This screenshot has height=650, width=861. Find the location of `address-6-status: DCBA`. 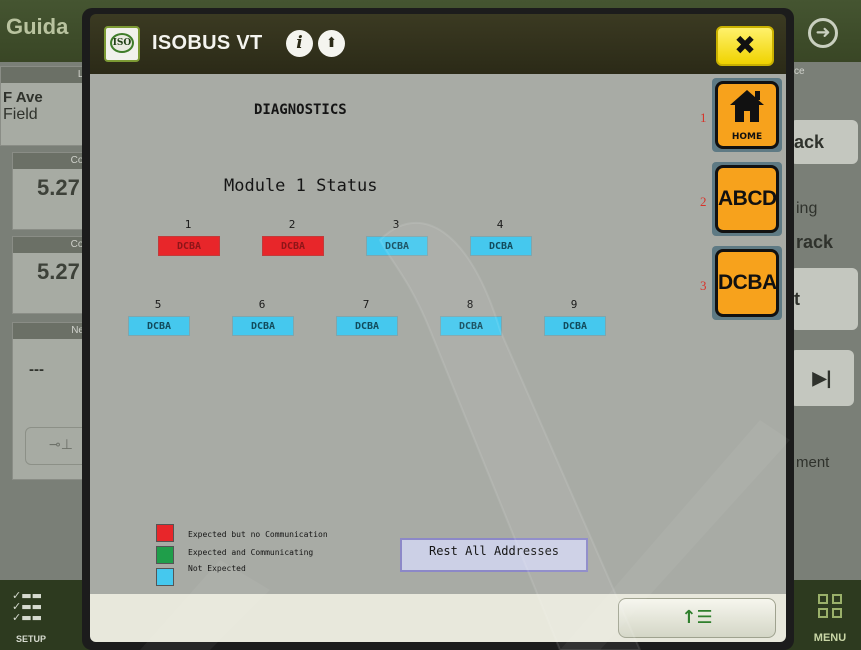

address-6-status: DCBA is located at coordinates (263, 326).